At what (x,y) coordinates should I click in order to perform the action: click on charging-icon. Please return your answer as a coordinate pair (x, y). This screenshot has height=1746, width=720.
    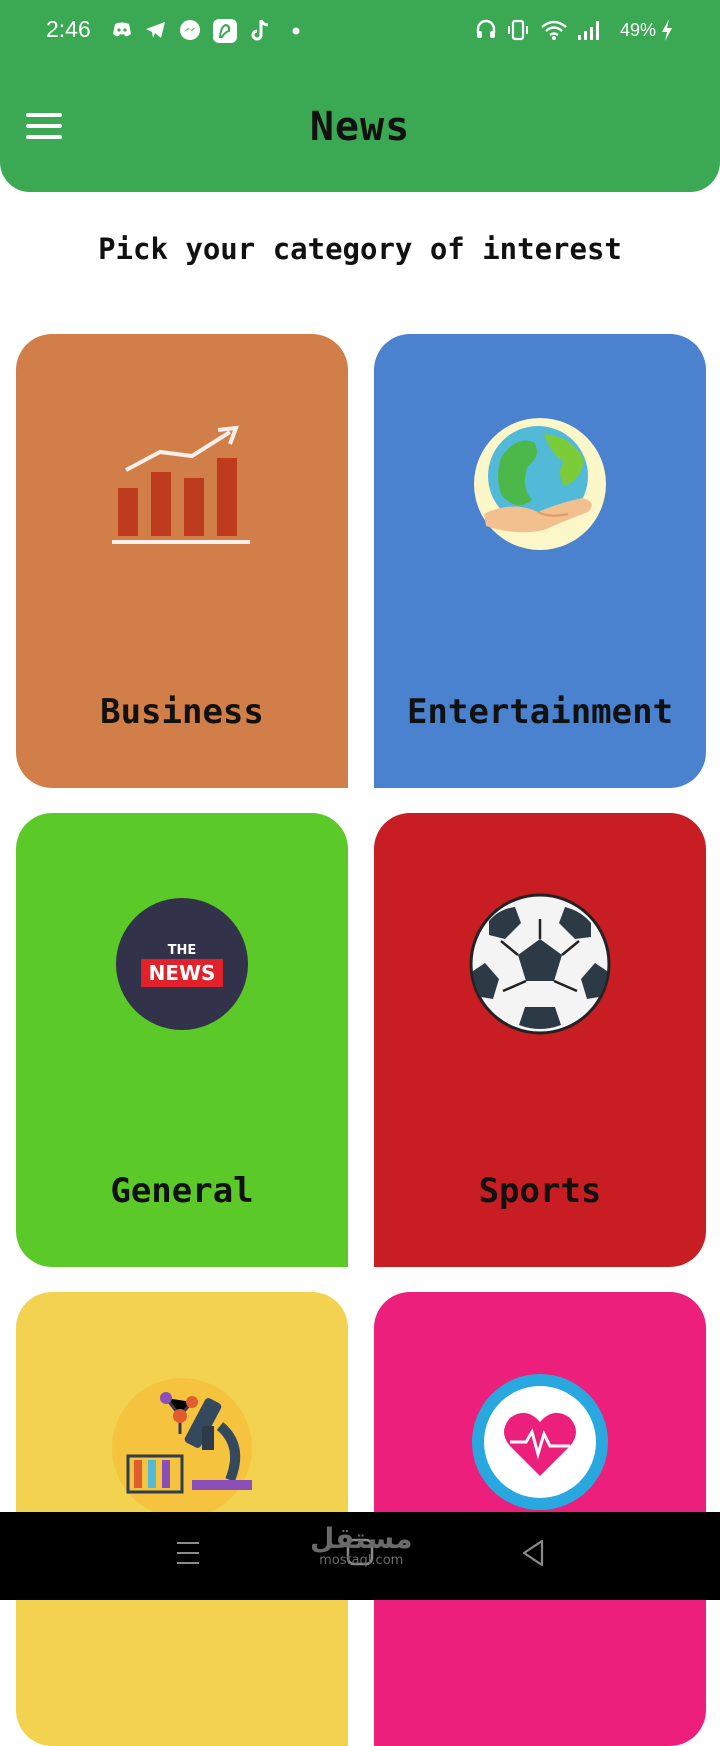
    Looking at the image, I should click on (667, 30).